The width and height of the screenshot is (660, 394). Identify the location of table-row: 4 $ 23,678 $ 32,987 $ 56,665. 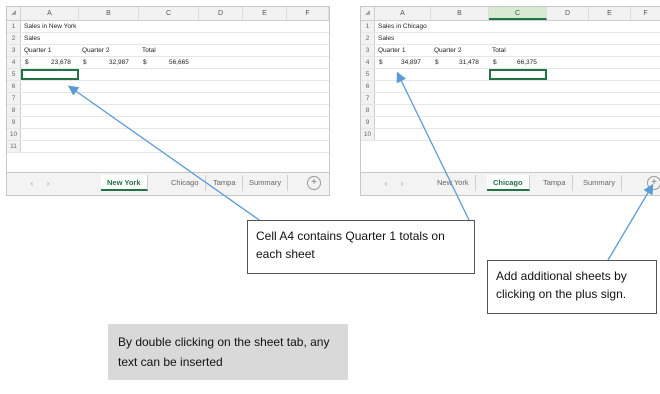
(168, 63).